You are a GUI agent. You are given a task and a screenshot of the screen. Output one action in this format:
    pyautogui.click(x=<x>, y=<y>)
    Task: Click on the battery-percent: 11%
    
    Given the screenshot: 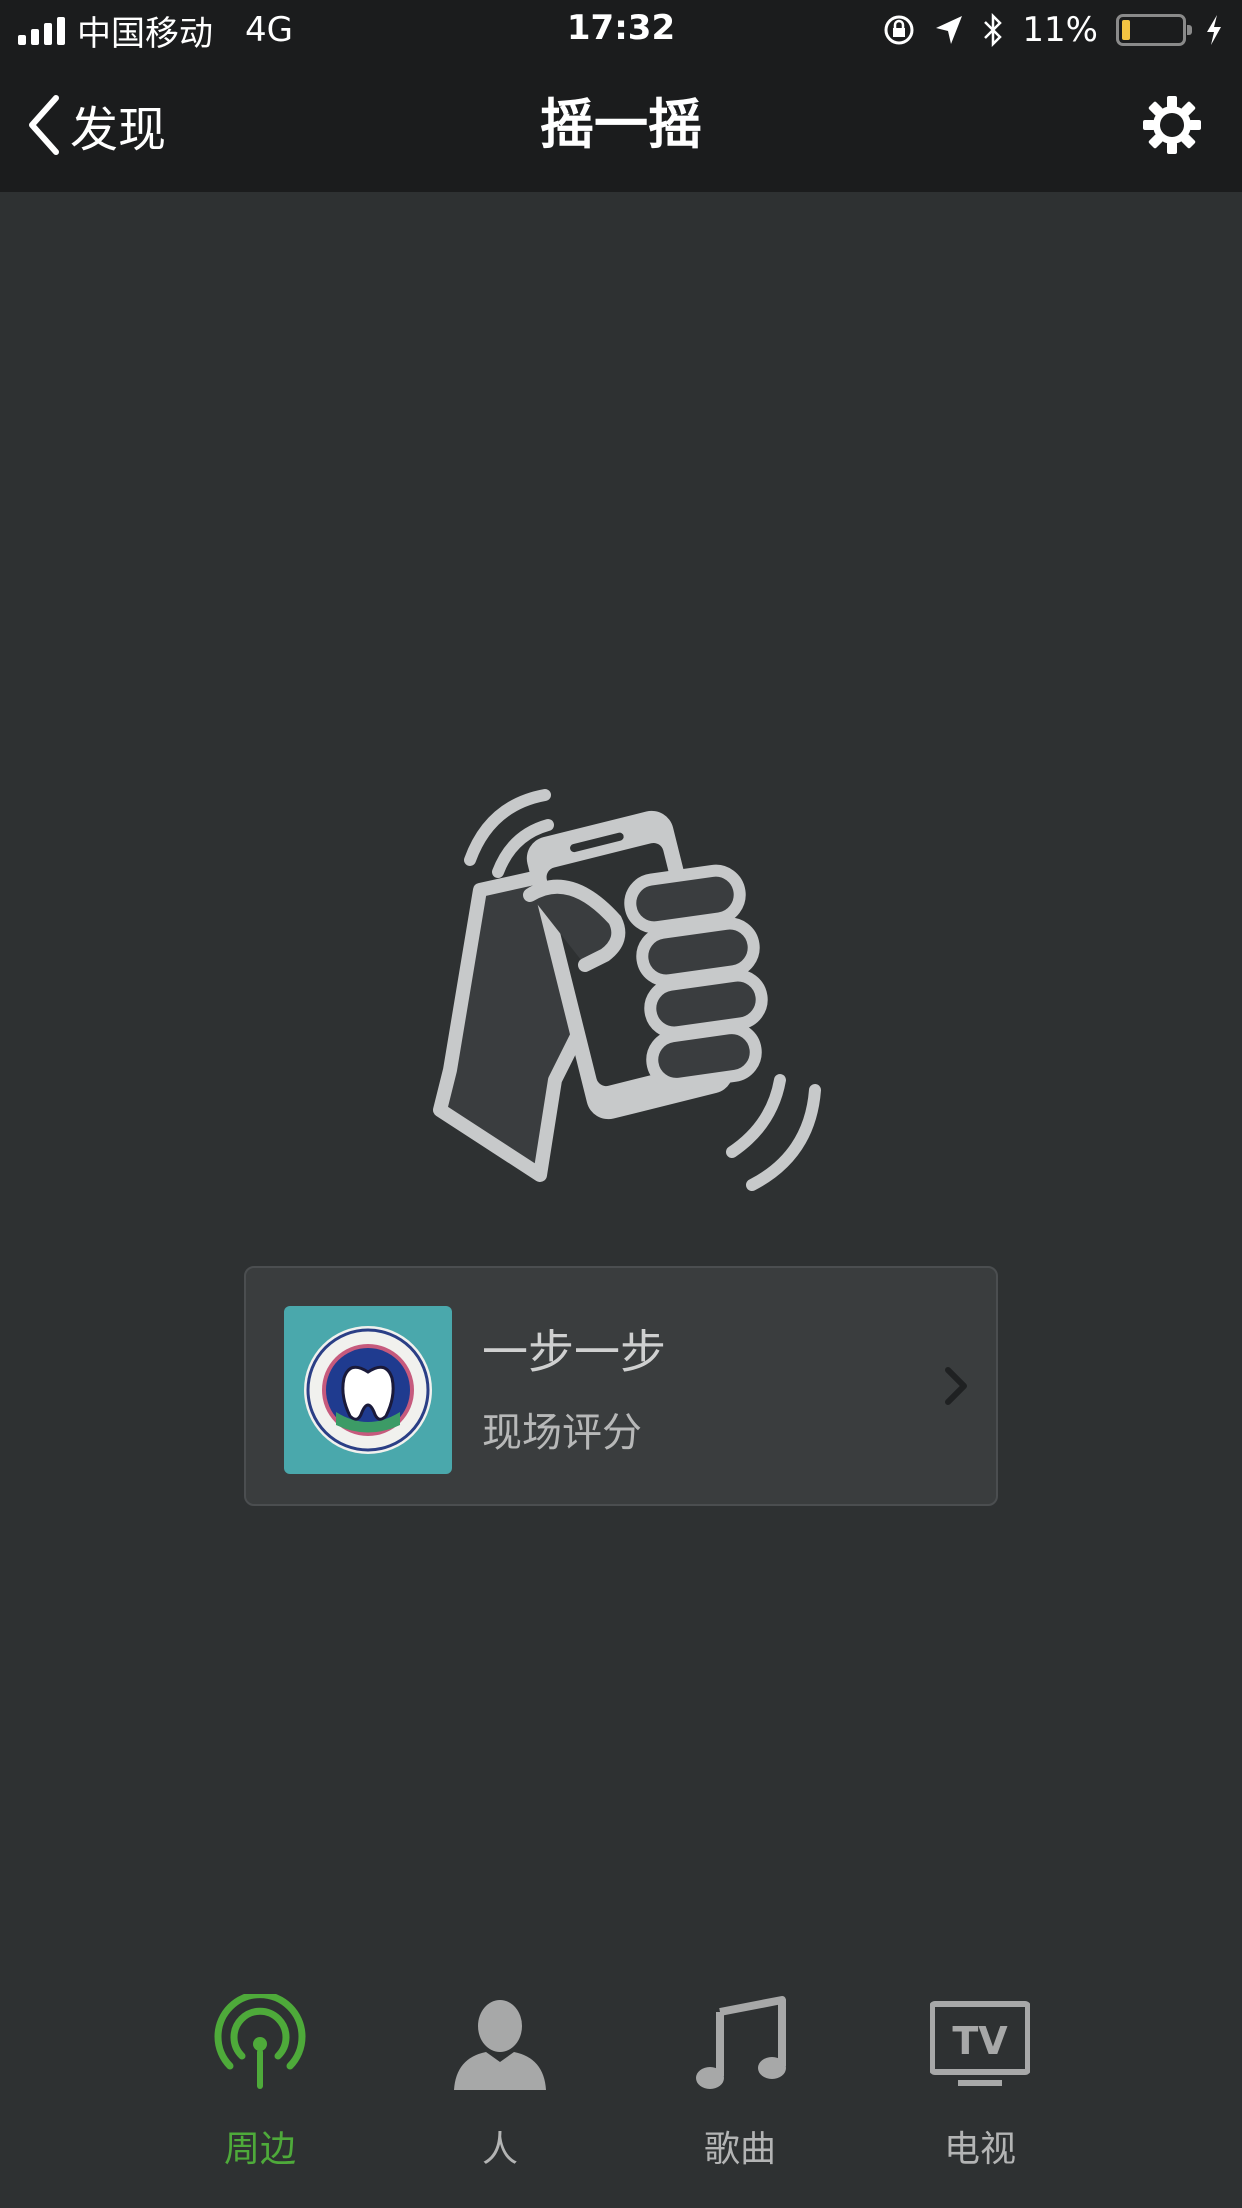 What is the action you would take?
    pyautogui.click(x=1060, y=30)
    